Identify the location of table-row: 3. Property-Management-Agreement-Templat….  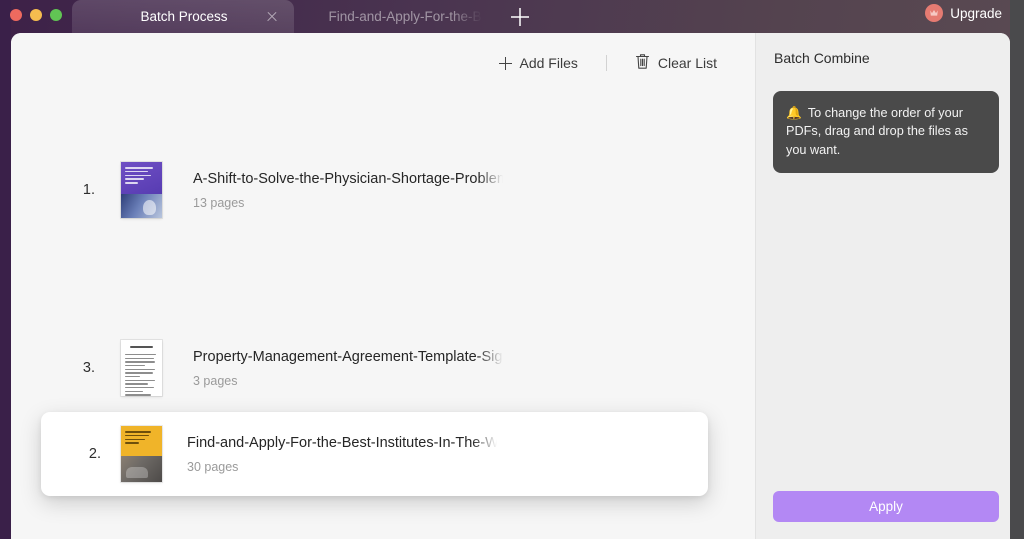
(383, 368).